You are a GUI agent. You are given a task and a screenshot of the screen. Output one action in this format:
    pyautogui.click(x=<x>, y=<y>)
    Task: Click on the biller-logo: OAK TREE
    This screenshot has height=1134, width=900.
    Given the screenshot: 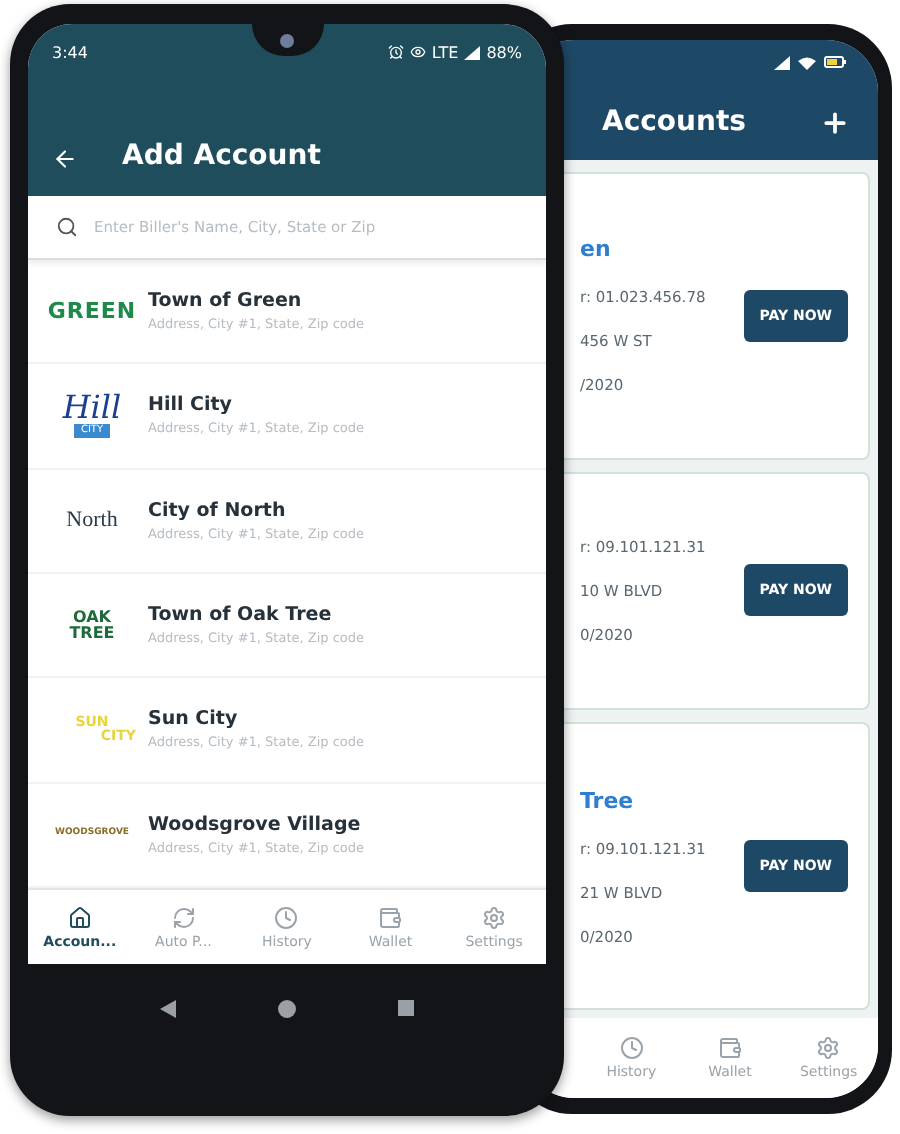 What is the action you would take?
    pyautogui.click(x=92, y=625)
    